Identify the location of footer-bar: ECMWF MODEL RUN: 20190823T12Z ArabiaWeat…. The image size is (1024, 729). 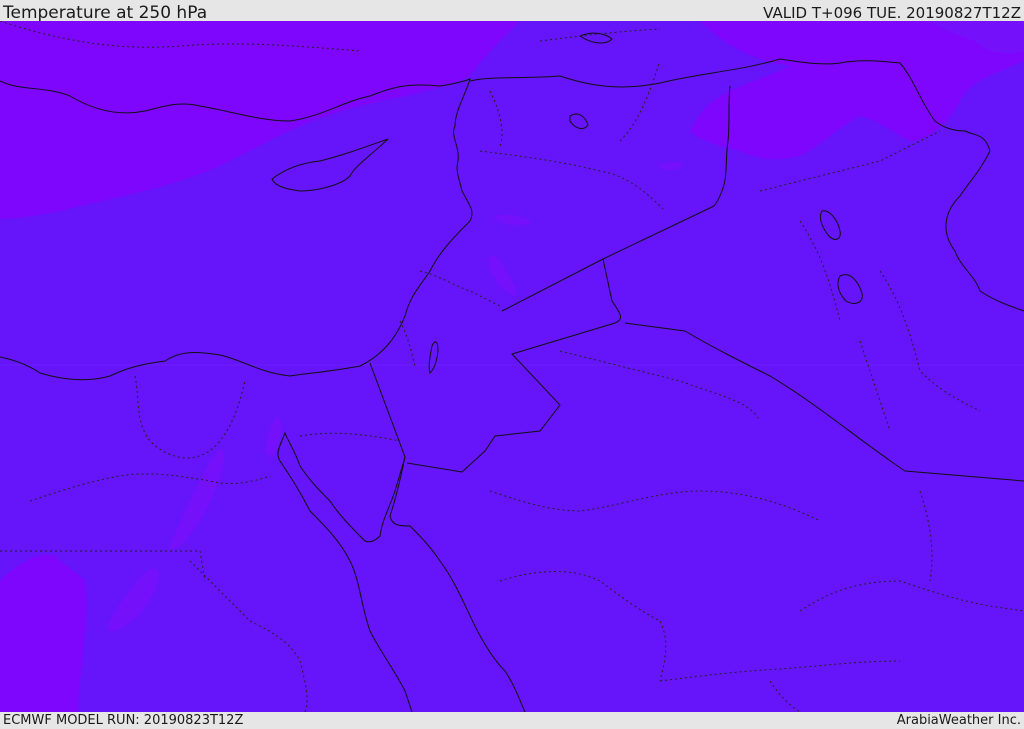
(512, 720).